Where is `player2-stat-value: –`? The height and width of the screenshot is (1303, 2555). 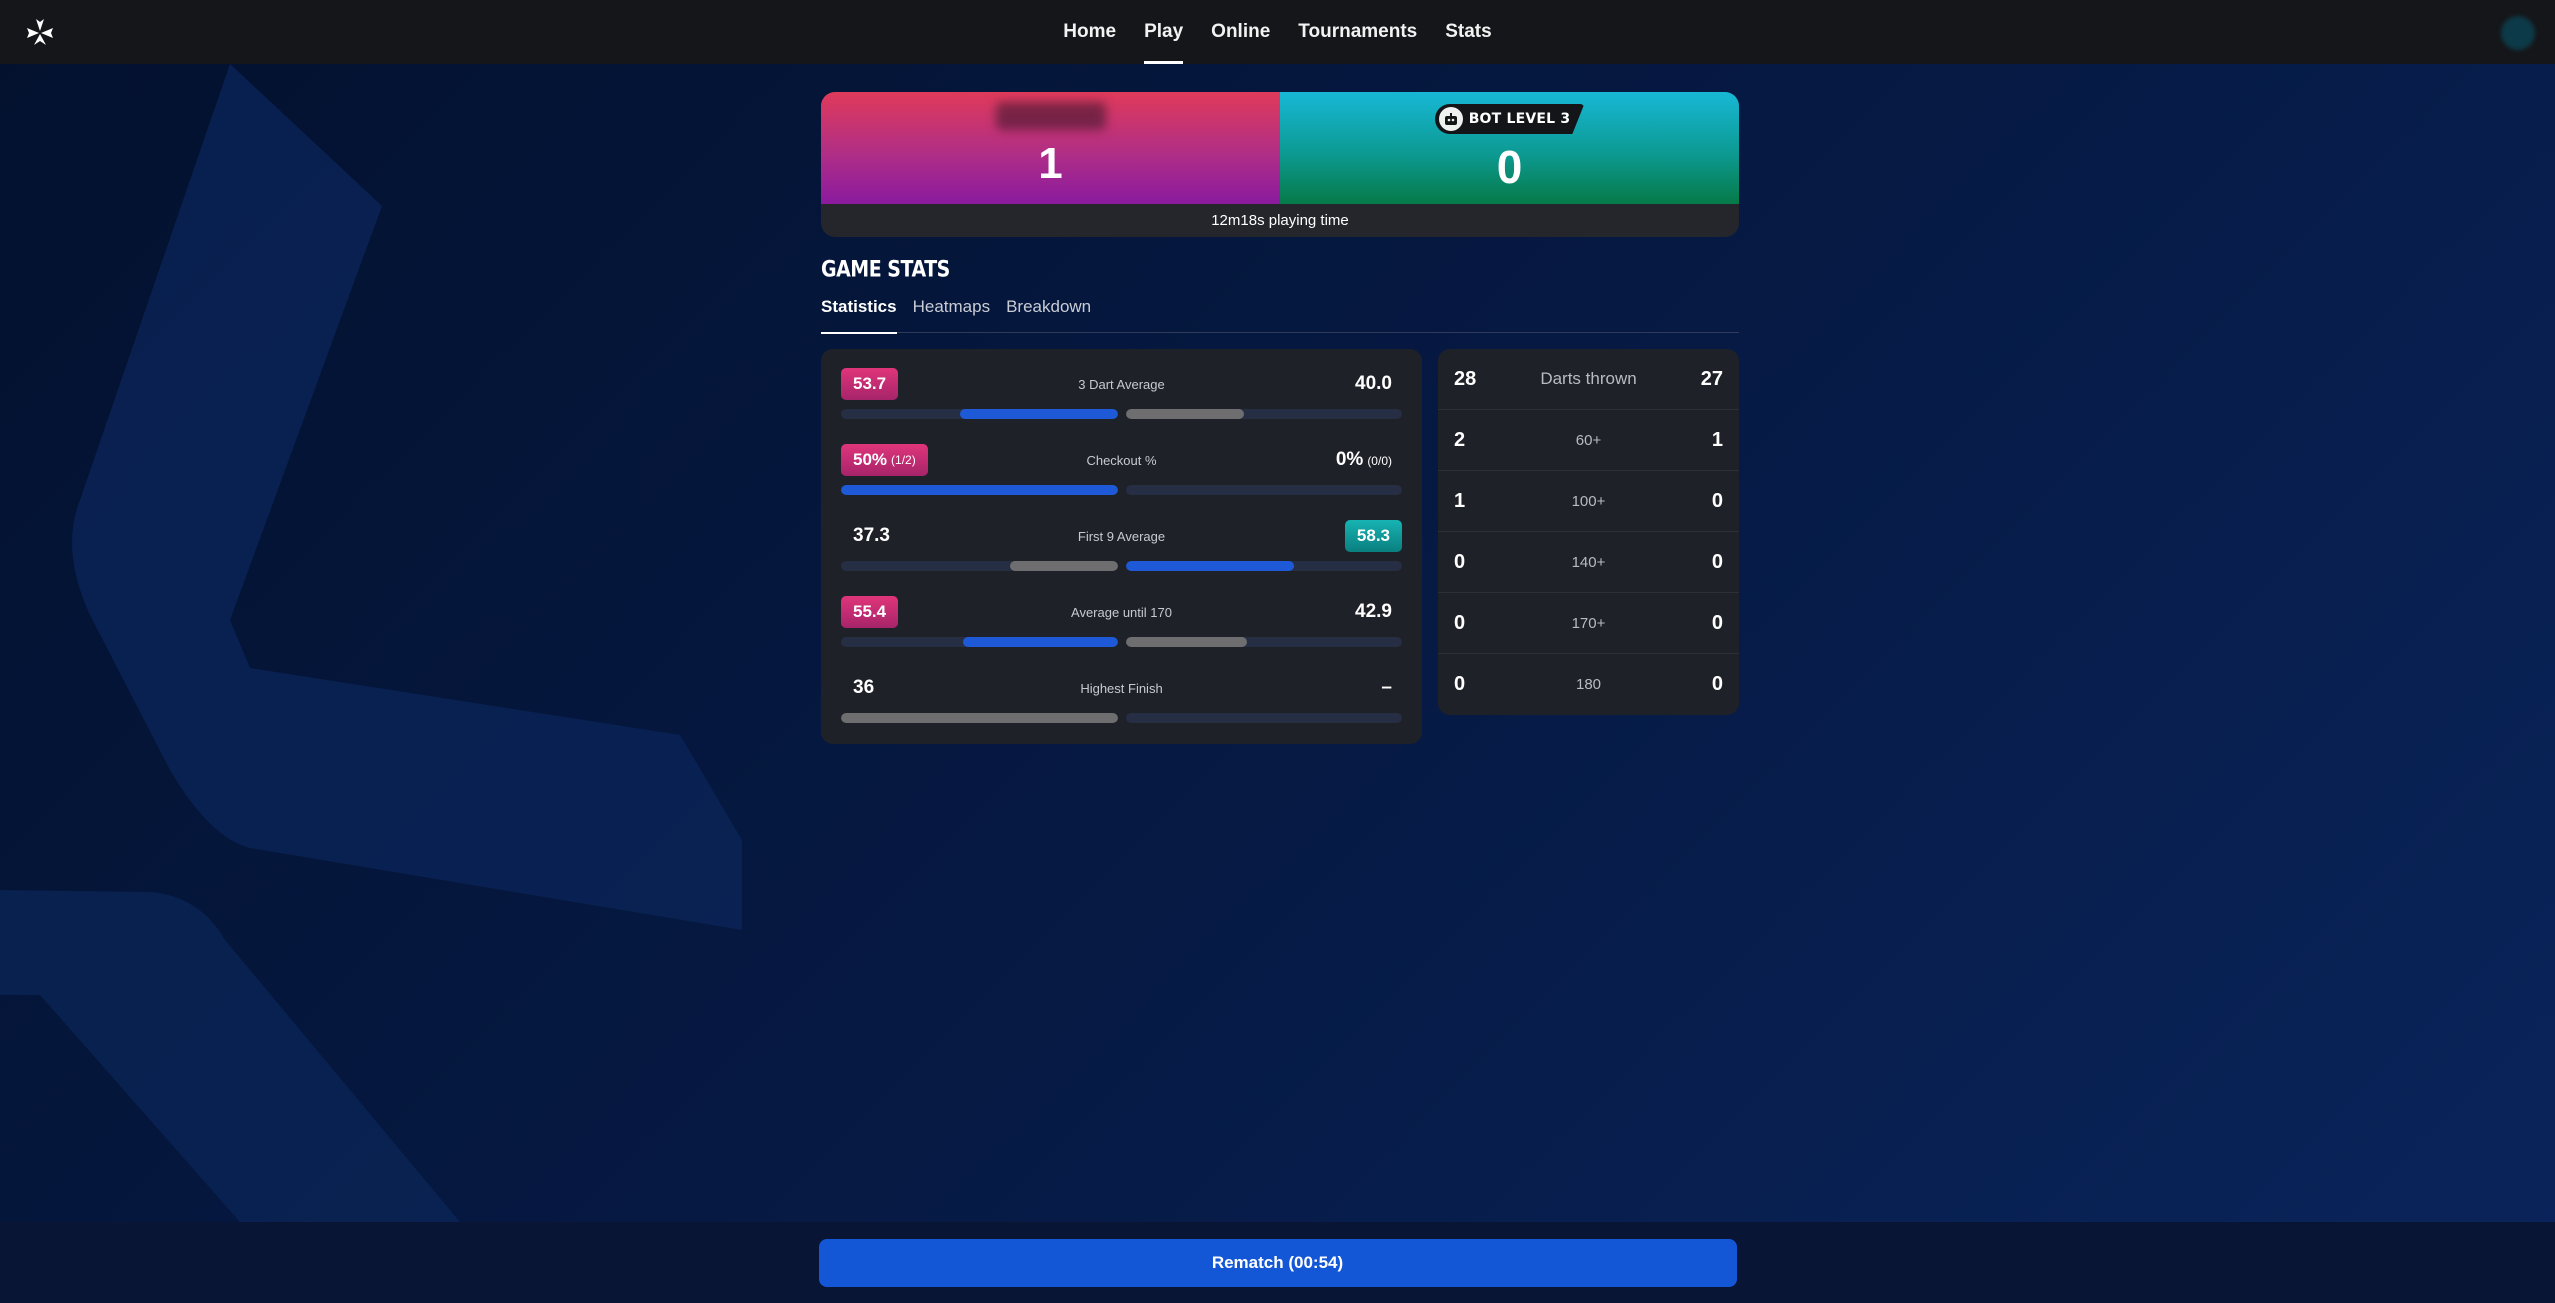 player2-stat-value: – is located at coordinates (1386, 687).